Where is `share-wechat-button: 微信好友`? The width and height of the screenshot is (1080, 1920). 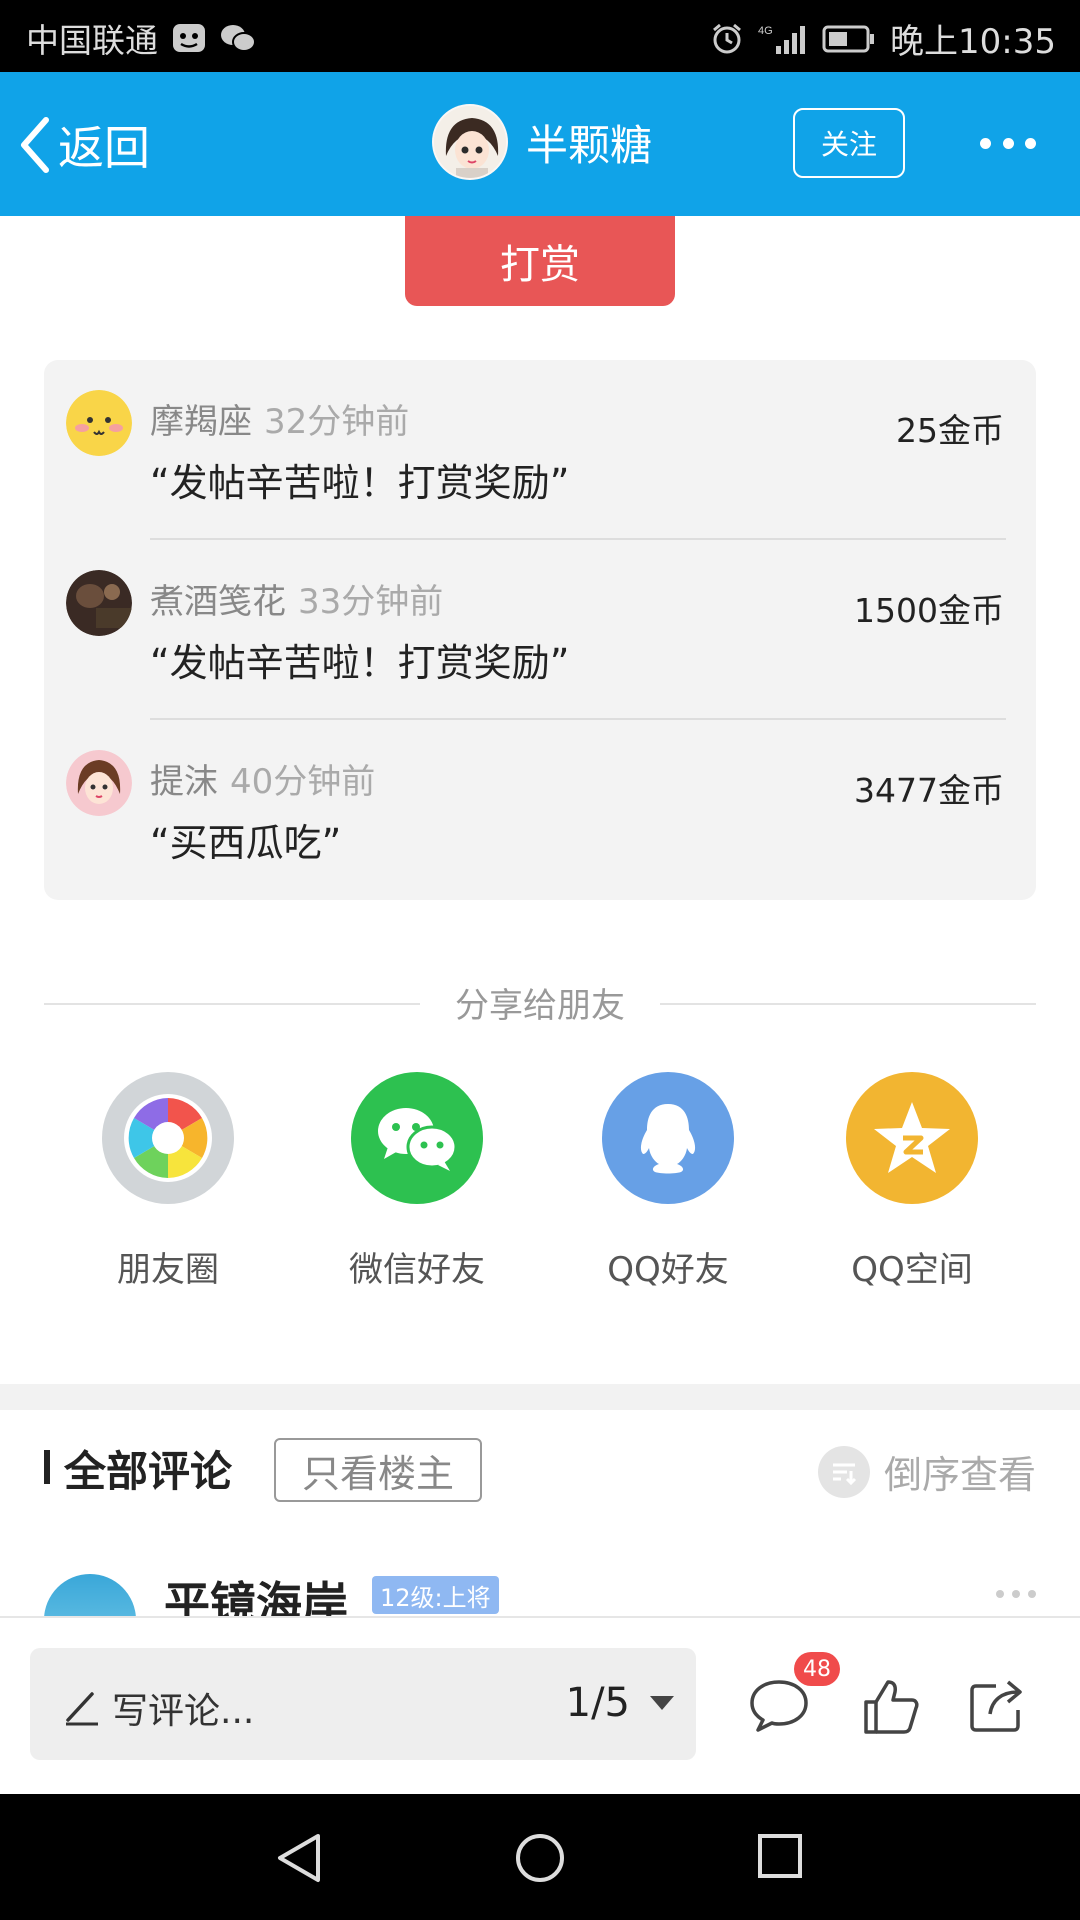
share-wechat-button: 微信好友 is located at coordinates (417, 1181).